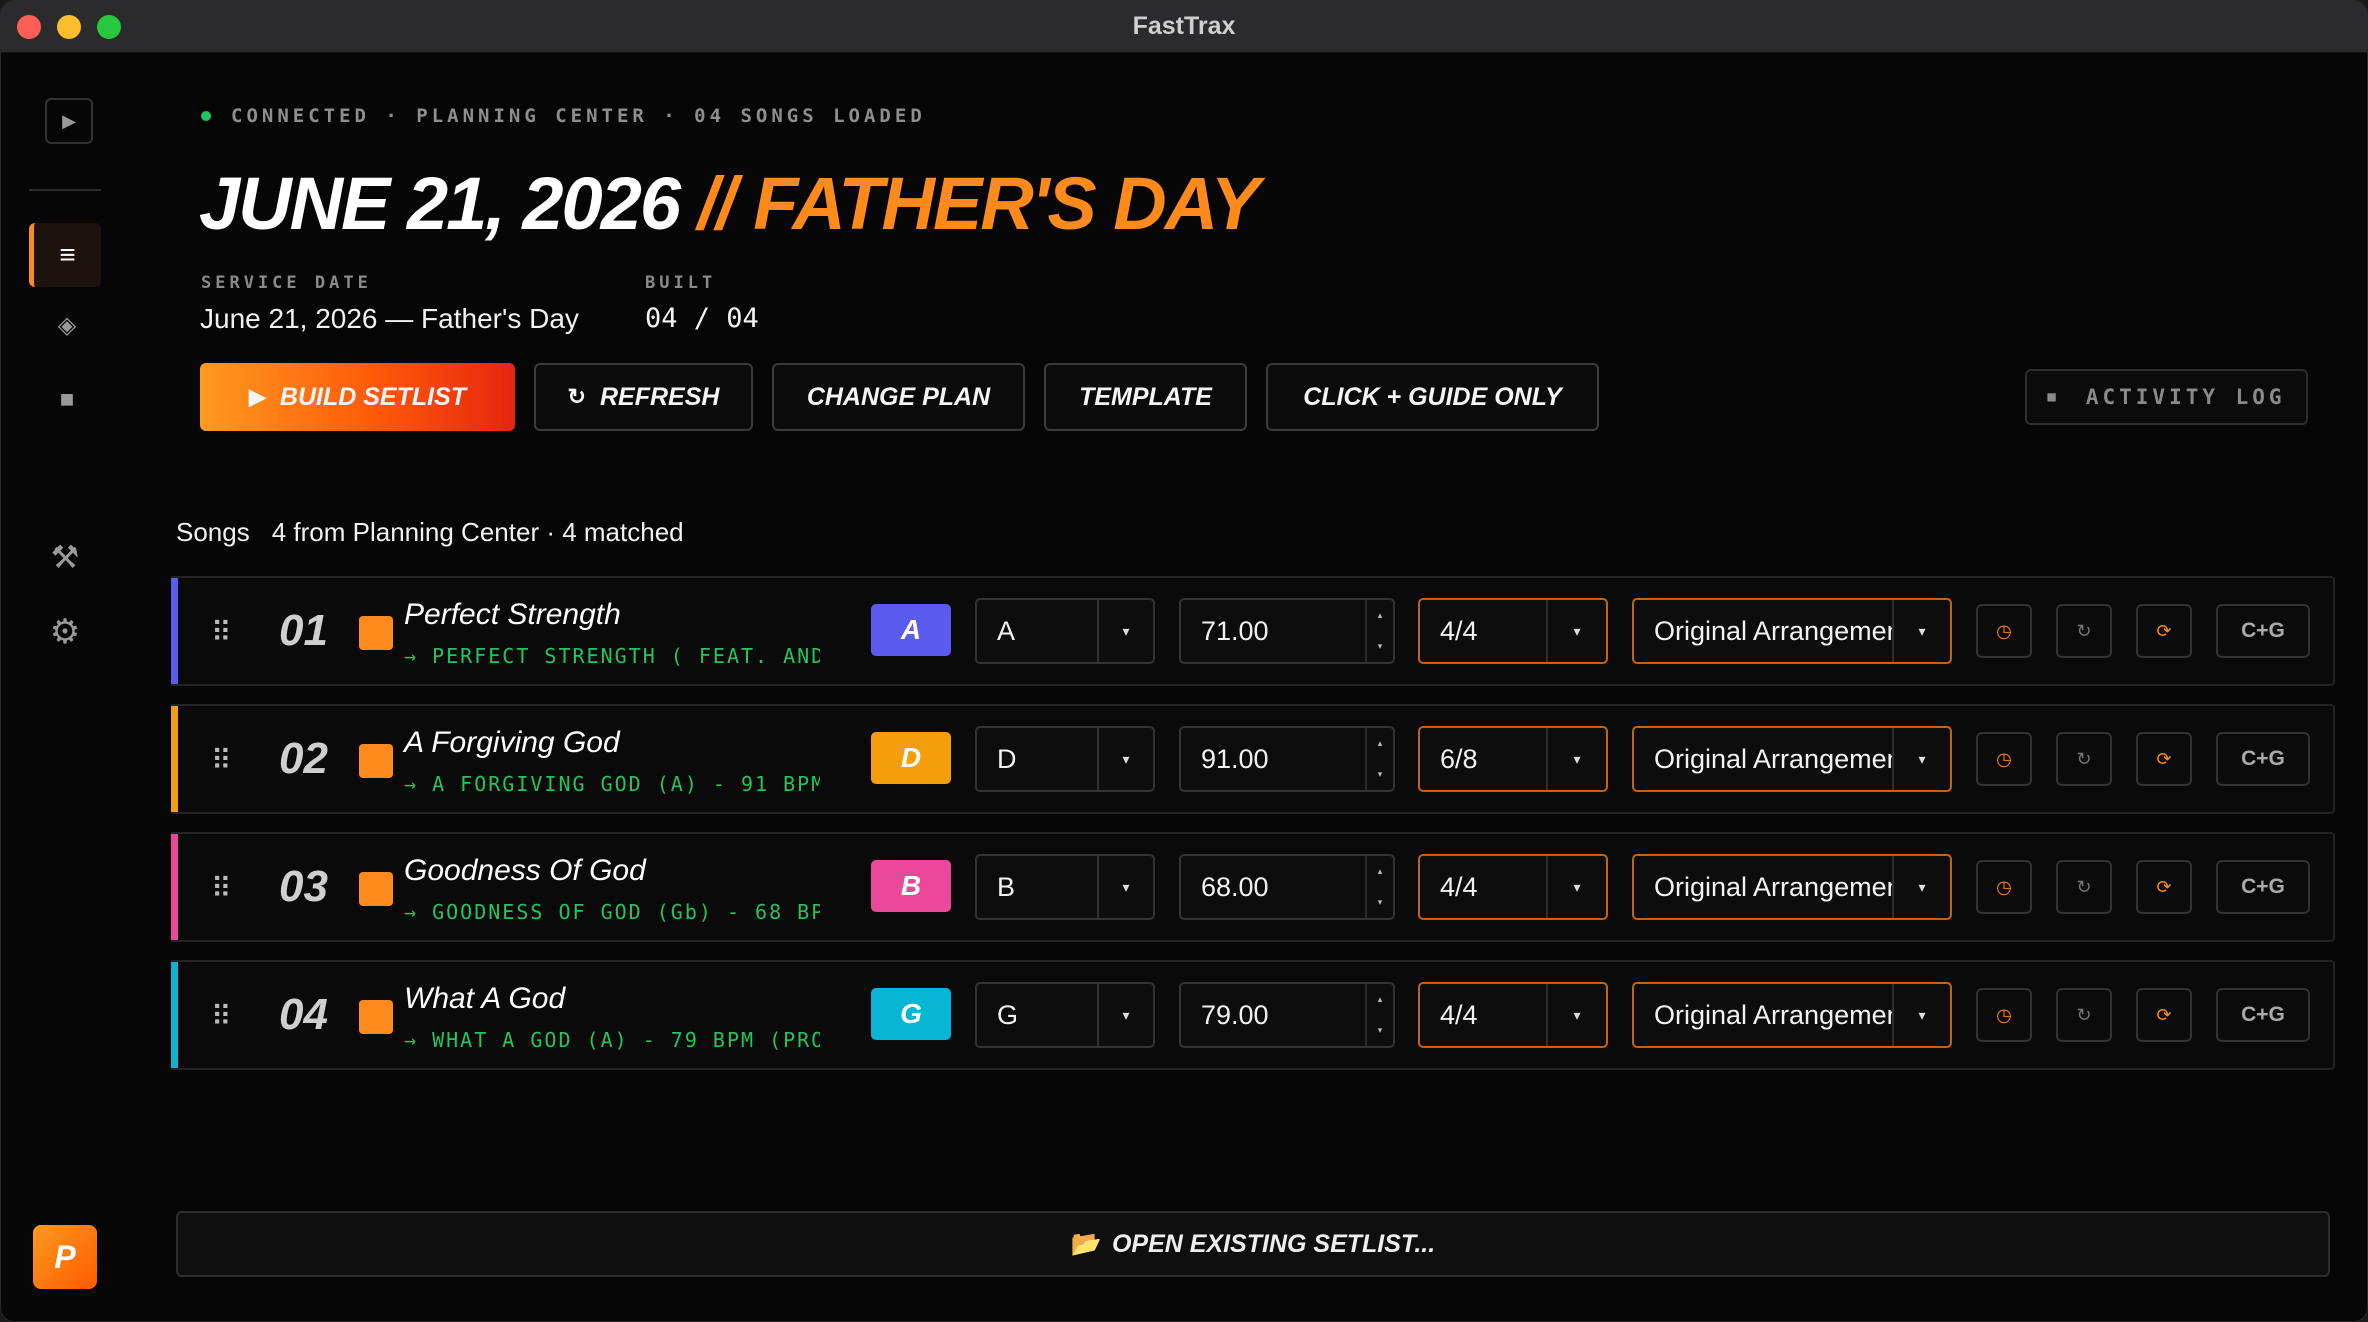 The height and width of the screenshot is (1322, 2368). I want to click on click-guide-only-button: CLICK + GUIDE ONLY, so click(1432, 397).